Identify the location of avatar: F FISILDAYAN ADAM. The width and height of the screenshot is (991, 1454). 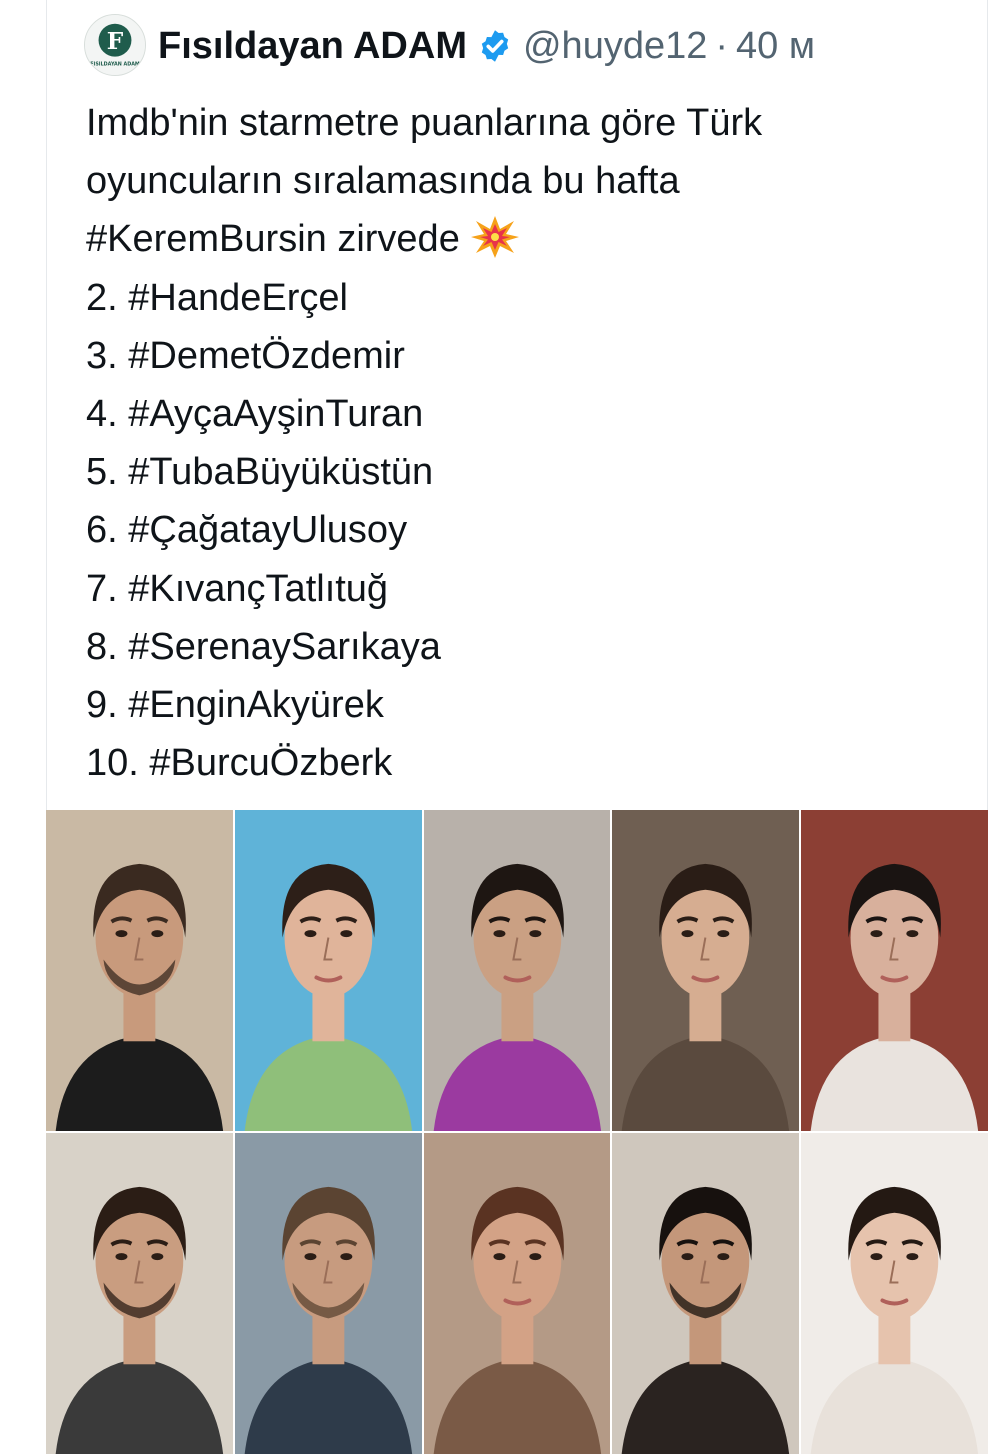
(115, 45).